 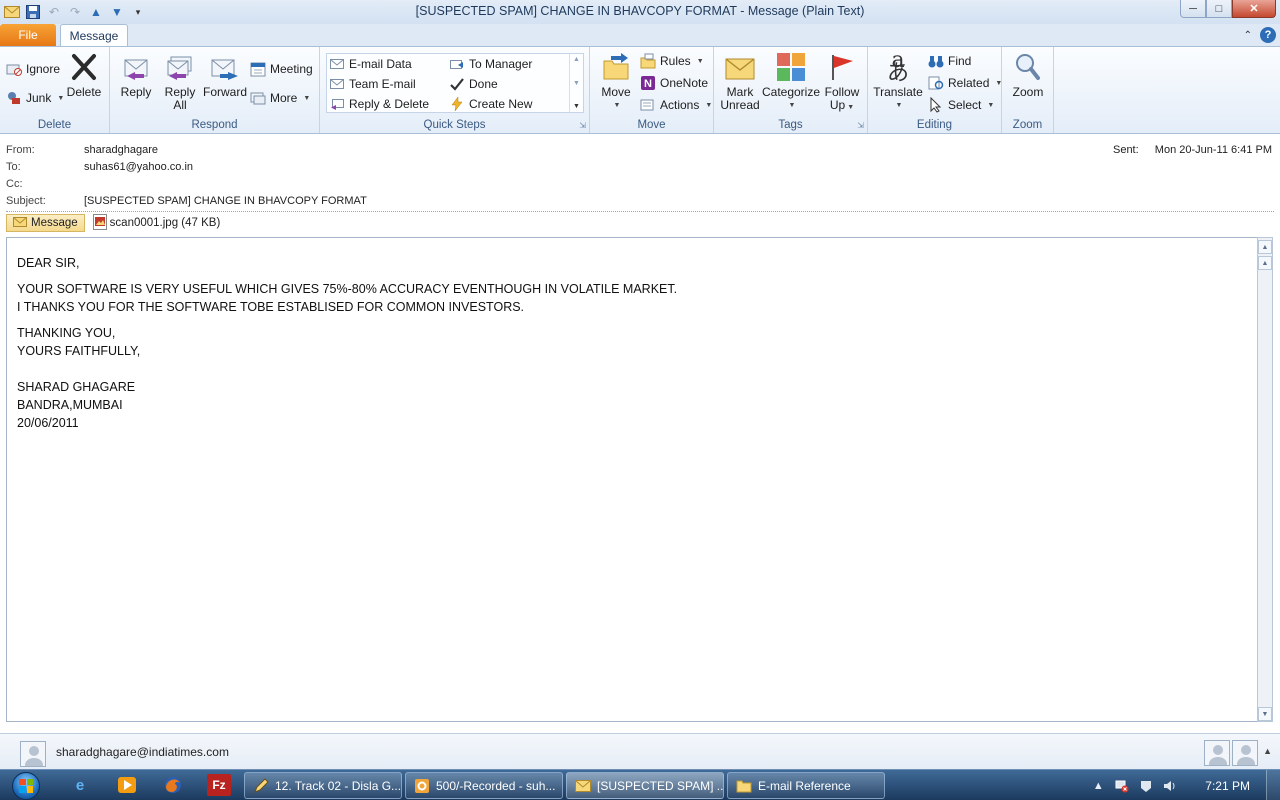 What do you see at coordinates (138, 167) in the screenshot?
I see `to-value: suhas61@yahoo.co.in` at bounding box center [138, 167].